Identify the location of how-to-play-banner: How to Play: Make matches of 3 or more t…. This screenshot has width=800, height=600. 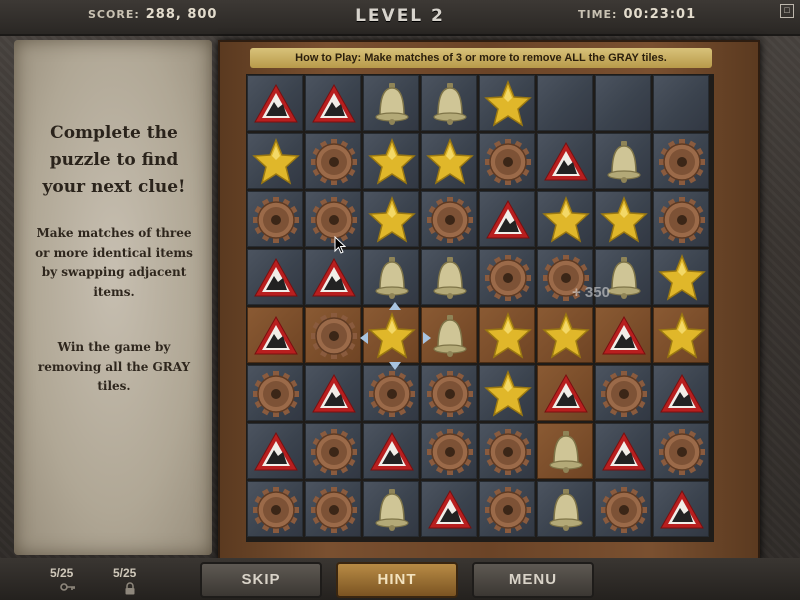
(481, 58).